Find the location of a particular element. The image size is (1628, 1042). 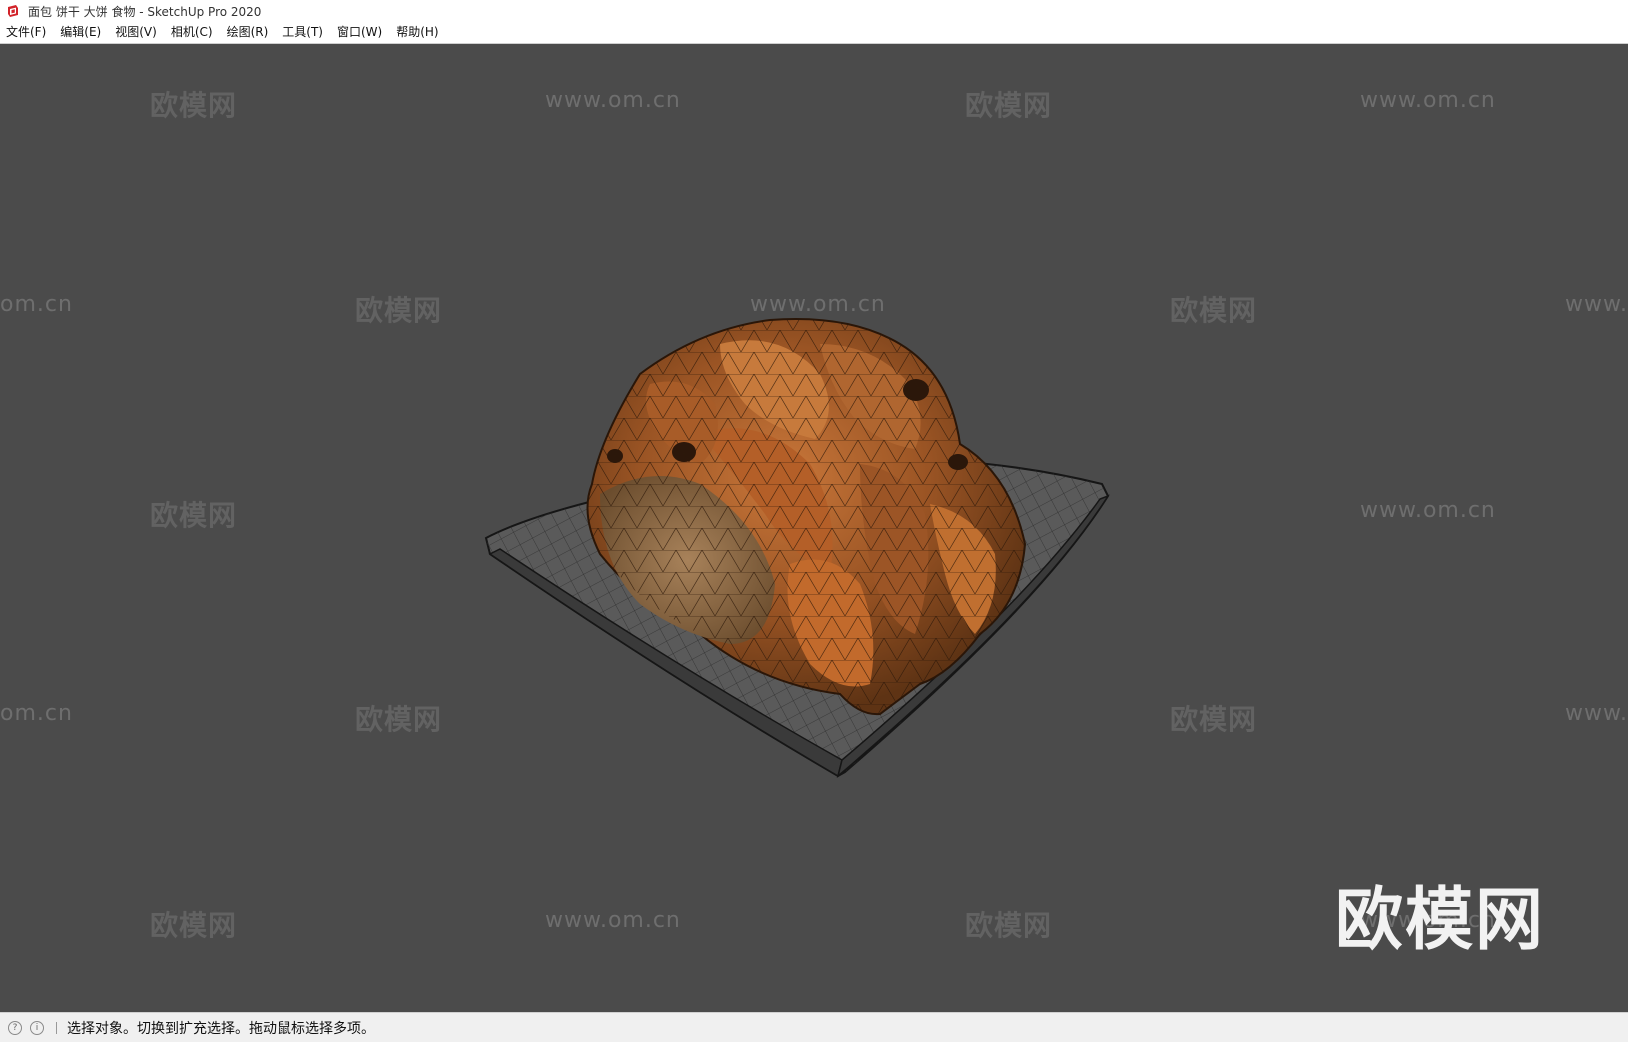

sketchup-logo-icon is located at coordinates (13, 11).